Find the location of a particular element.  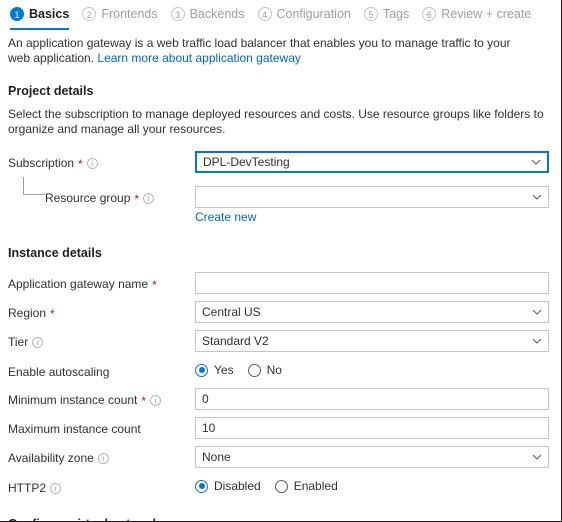

availability-zone-label: Availability zone is located at coordinates (51, 458).